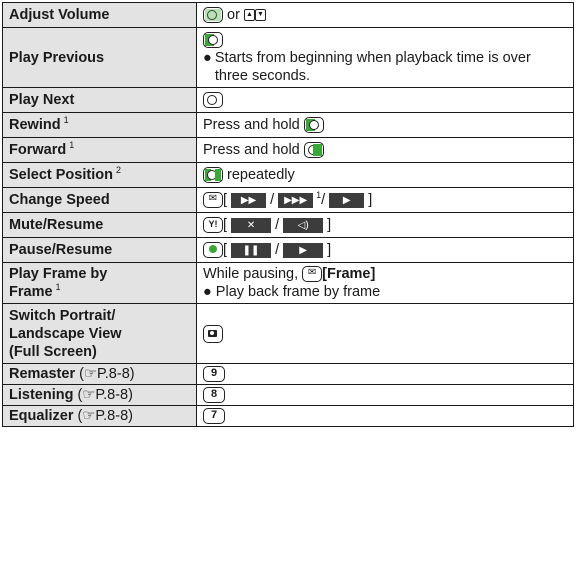 The image size is (577, 564). What do you see at coordinates (99, 125) in the screenshot?
I see `row-label: Rewind 1` at bounding box center [99, 125].